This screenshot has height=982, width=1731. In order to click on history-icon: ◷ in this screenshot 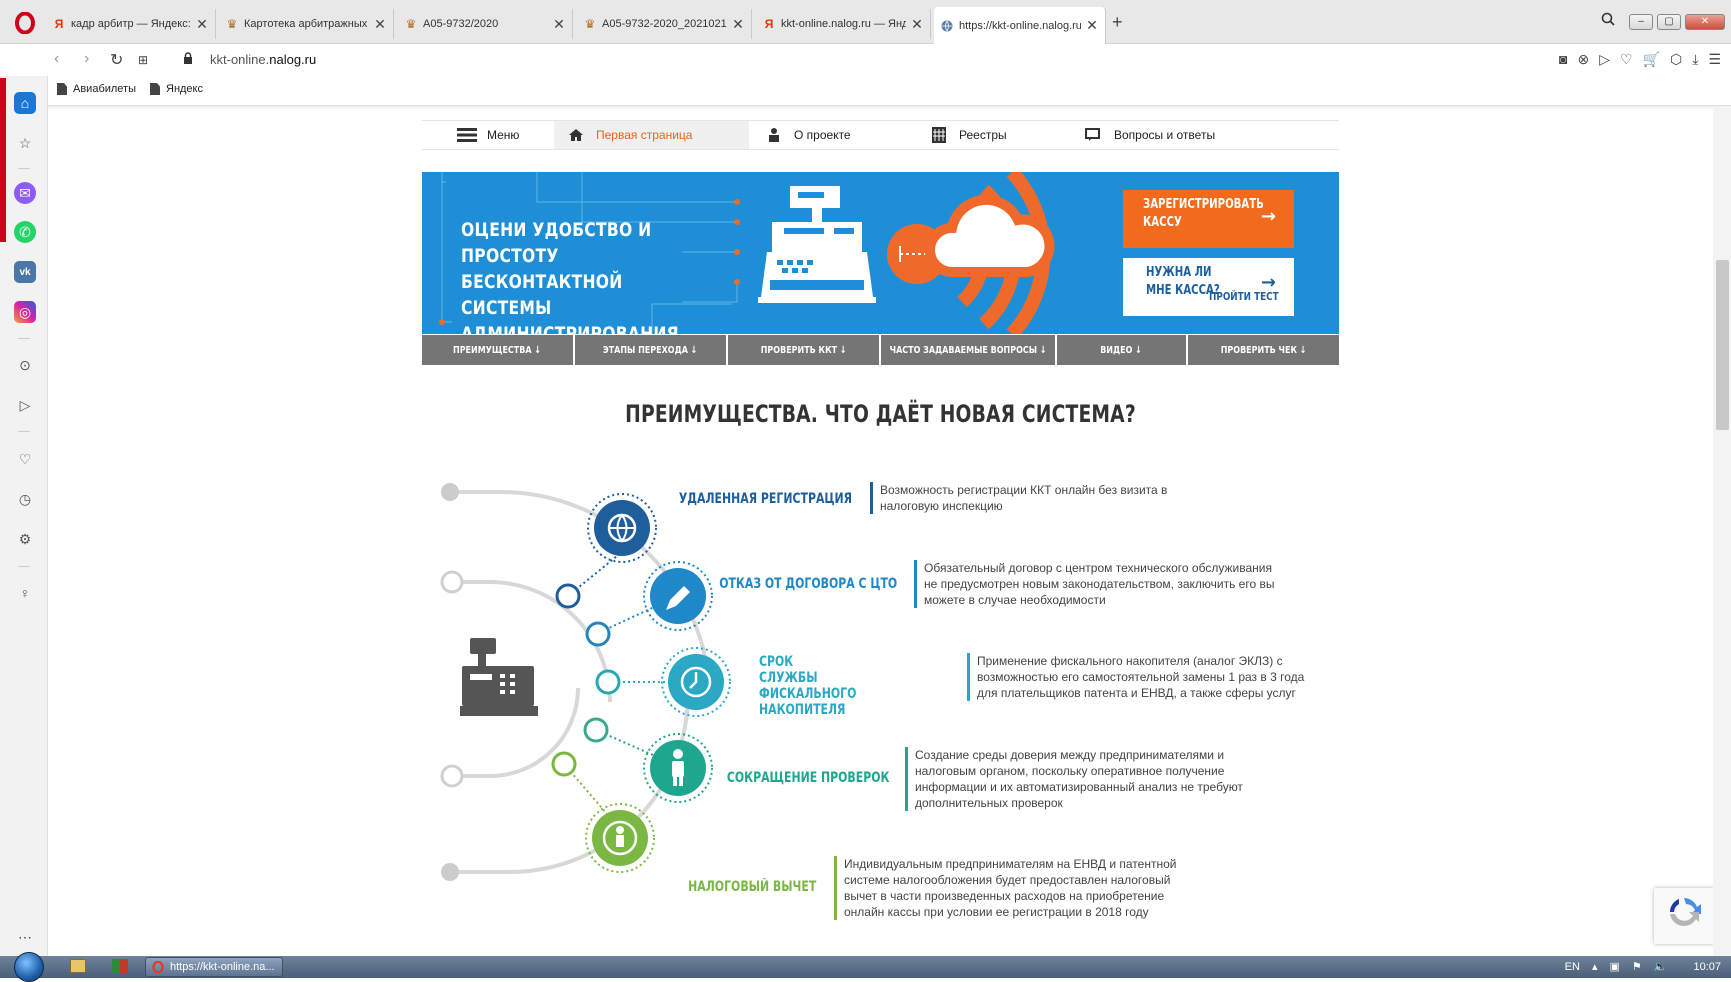, I will do `click(25, 499)`.